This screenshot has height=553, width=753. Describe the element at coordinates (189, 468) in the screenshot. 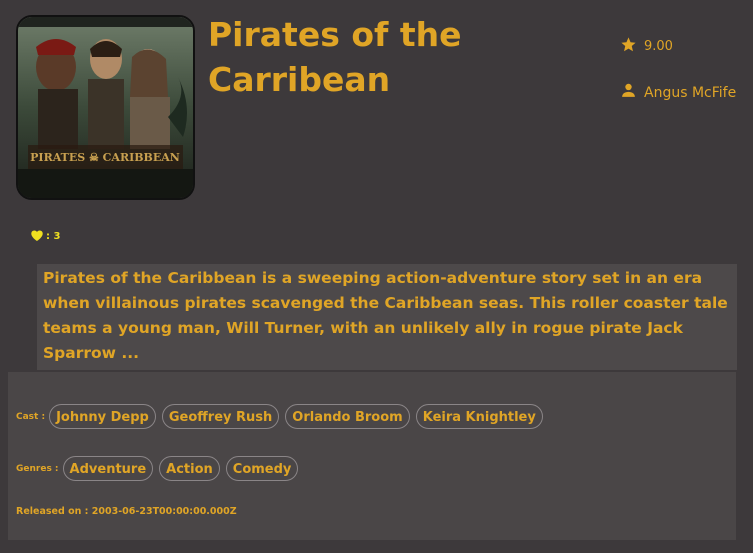

I see `genre-chip: Action` at that location.